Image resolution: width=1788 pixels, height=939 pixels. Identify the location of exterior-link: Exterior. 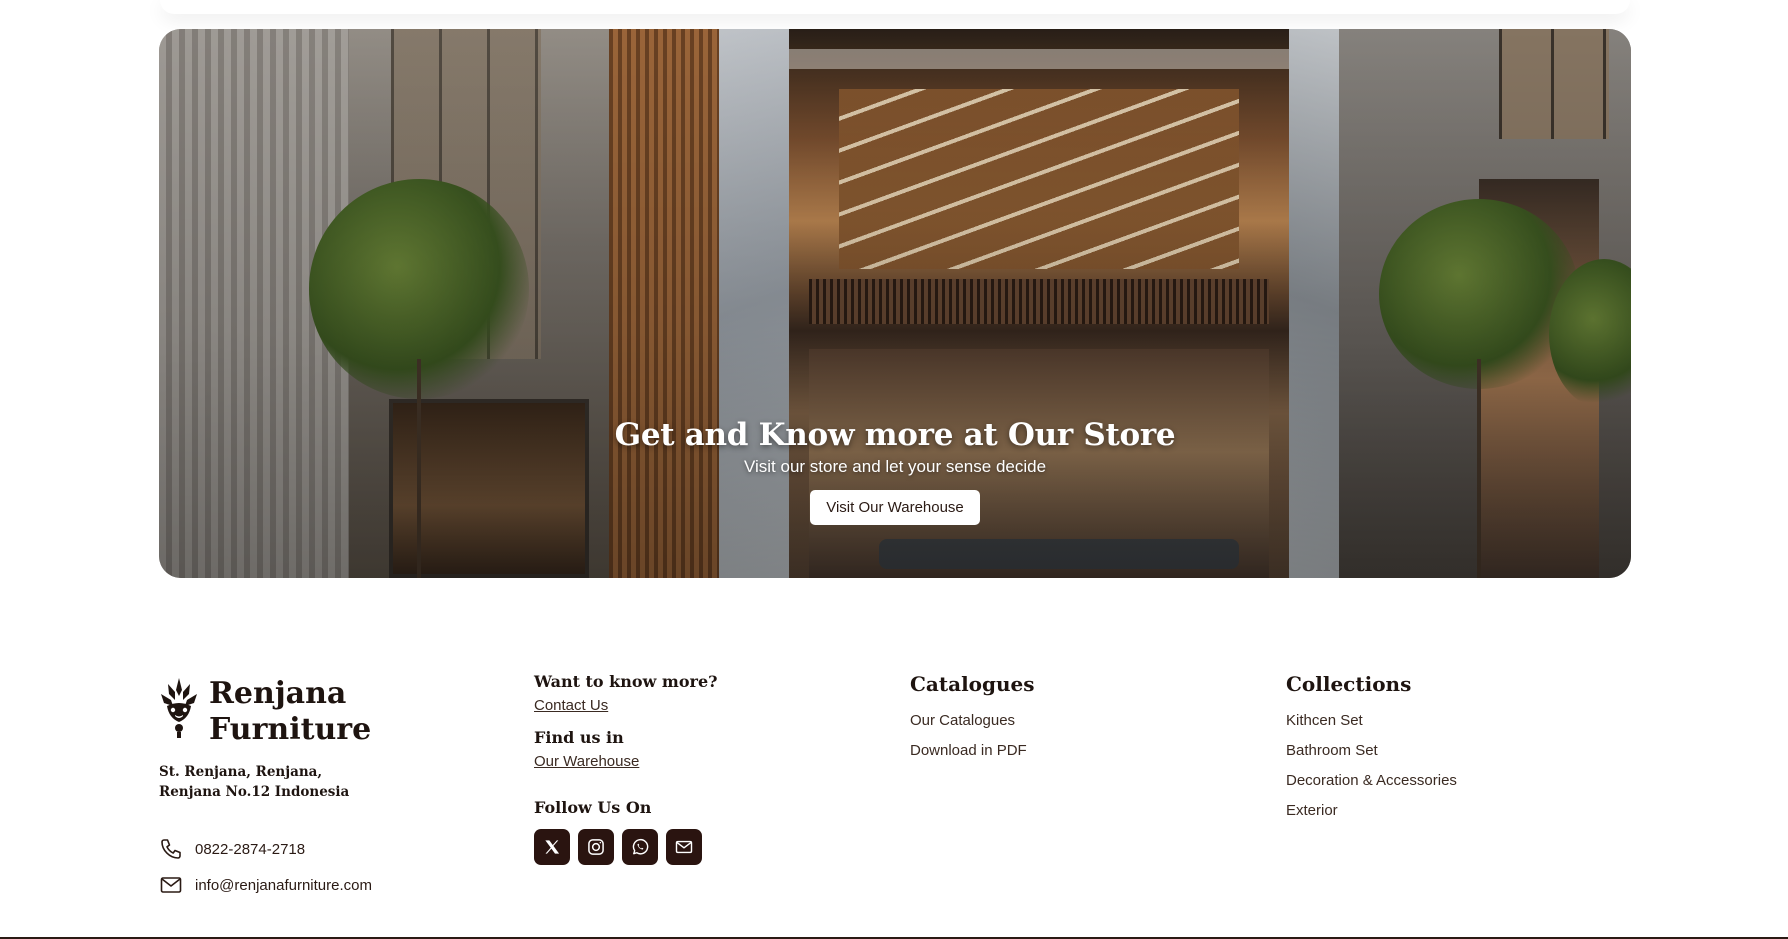
(1371, 810).